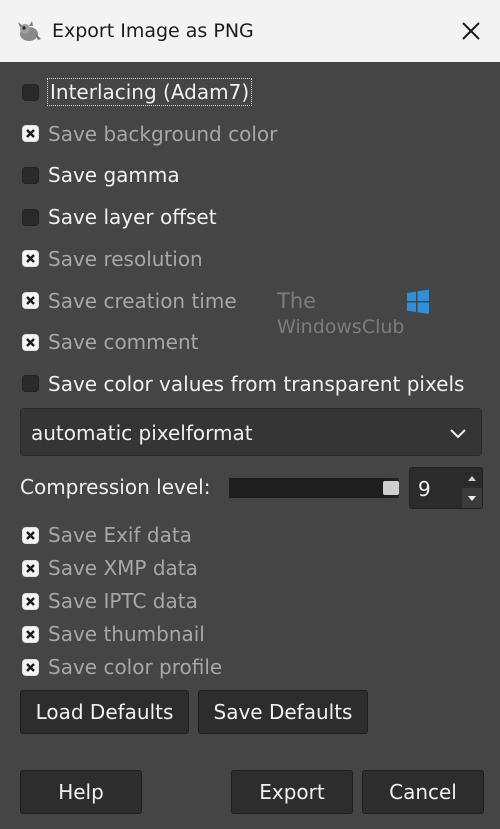  Describe the element at coordinates (142, 433) in the screenshot. I see `pixelformat-value: automatic pixelformat` at that location.